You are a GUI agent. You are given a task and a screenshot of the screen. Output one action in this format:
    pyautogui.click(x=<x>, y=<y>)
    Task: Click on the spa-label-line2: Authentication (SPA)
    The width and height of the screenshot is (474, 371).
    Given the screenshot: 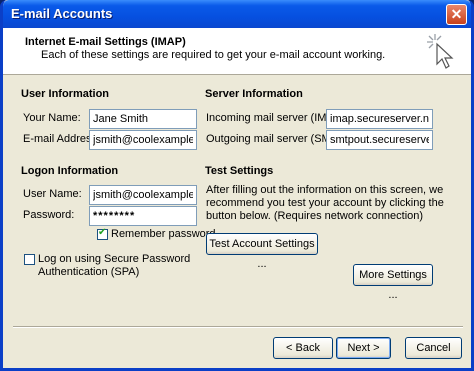 What is the action you would take?
    pyautogui.click(x=89, y=272)
    